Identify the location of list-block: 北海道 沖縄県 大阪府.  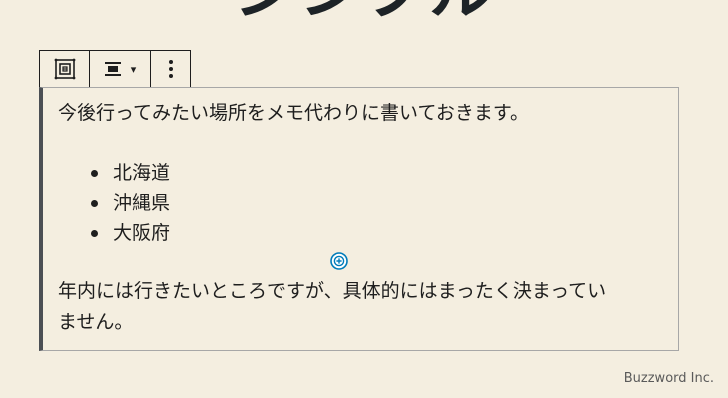
(114, 203).